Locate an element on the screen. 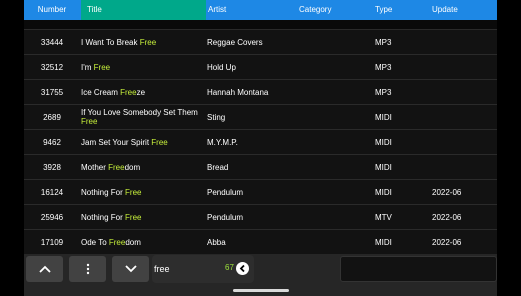 This screenshot has width=521, height=296. search-result-count: 67 is located at coordinates (229, 267).